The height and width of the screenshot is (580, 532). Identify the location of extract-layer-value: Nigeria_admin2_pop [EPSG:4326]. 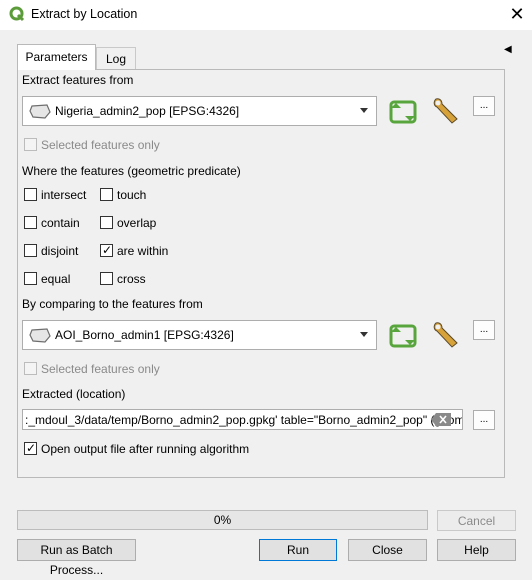
(147, 111).